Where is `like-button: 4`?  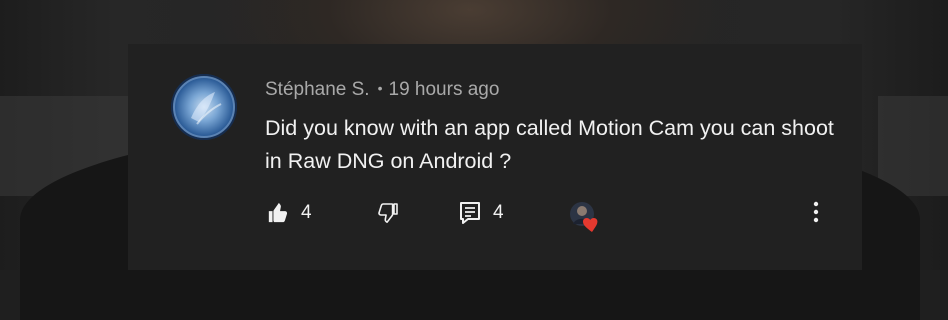 like-button: 4 is located at coordinates (289, 213).